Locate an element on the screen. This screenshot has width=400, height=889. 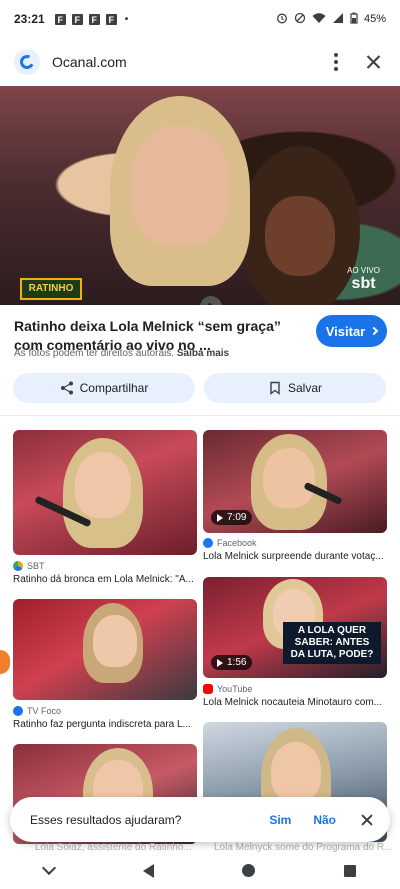
live-badge: AO VIVO sbt is located at coordinates (363, 279).